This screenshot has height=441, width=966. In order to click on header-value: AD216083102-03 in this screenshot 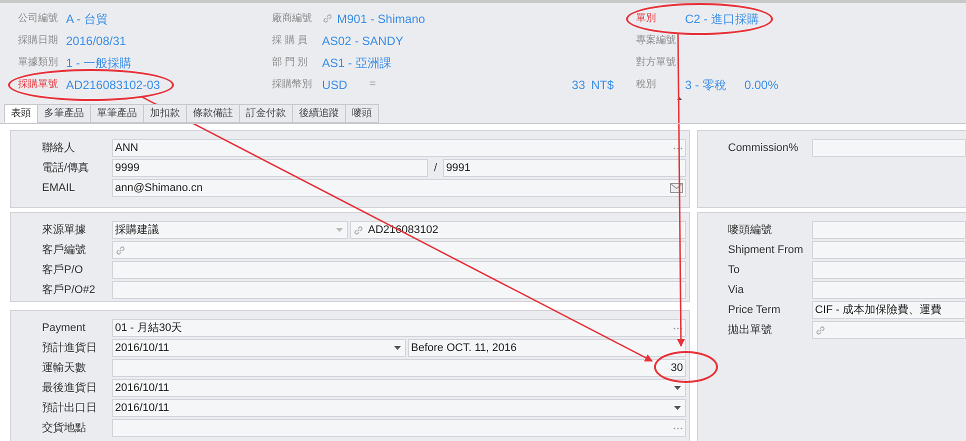, I will do `click(113, 85)`.